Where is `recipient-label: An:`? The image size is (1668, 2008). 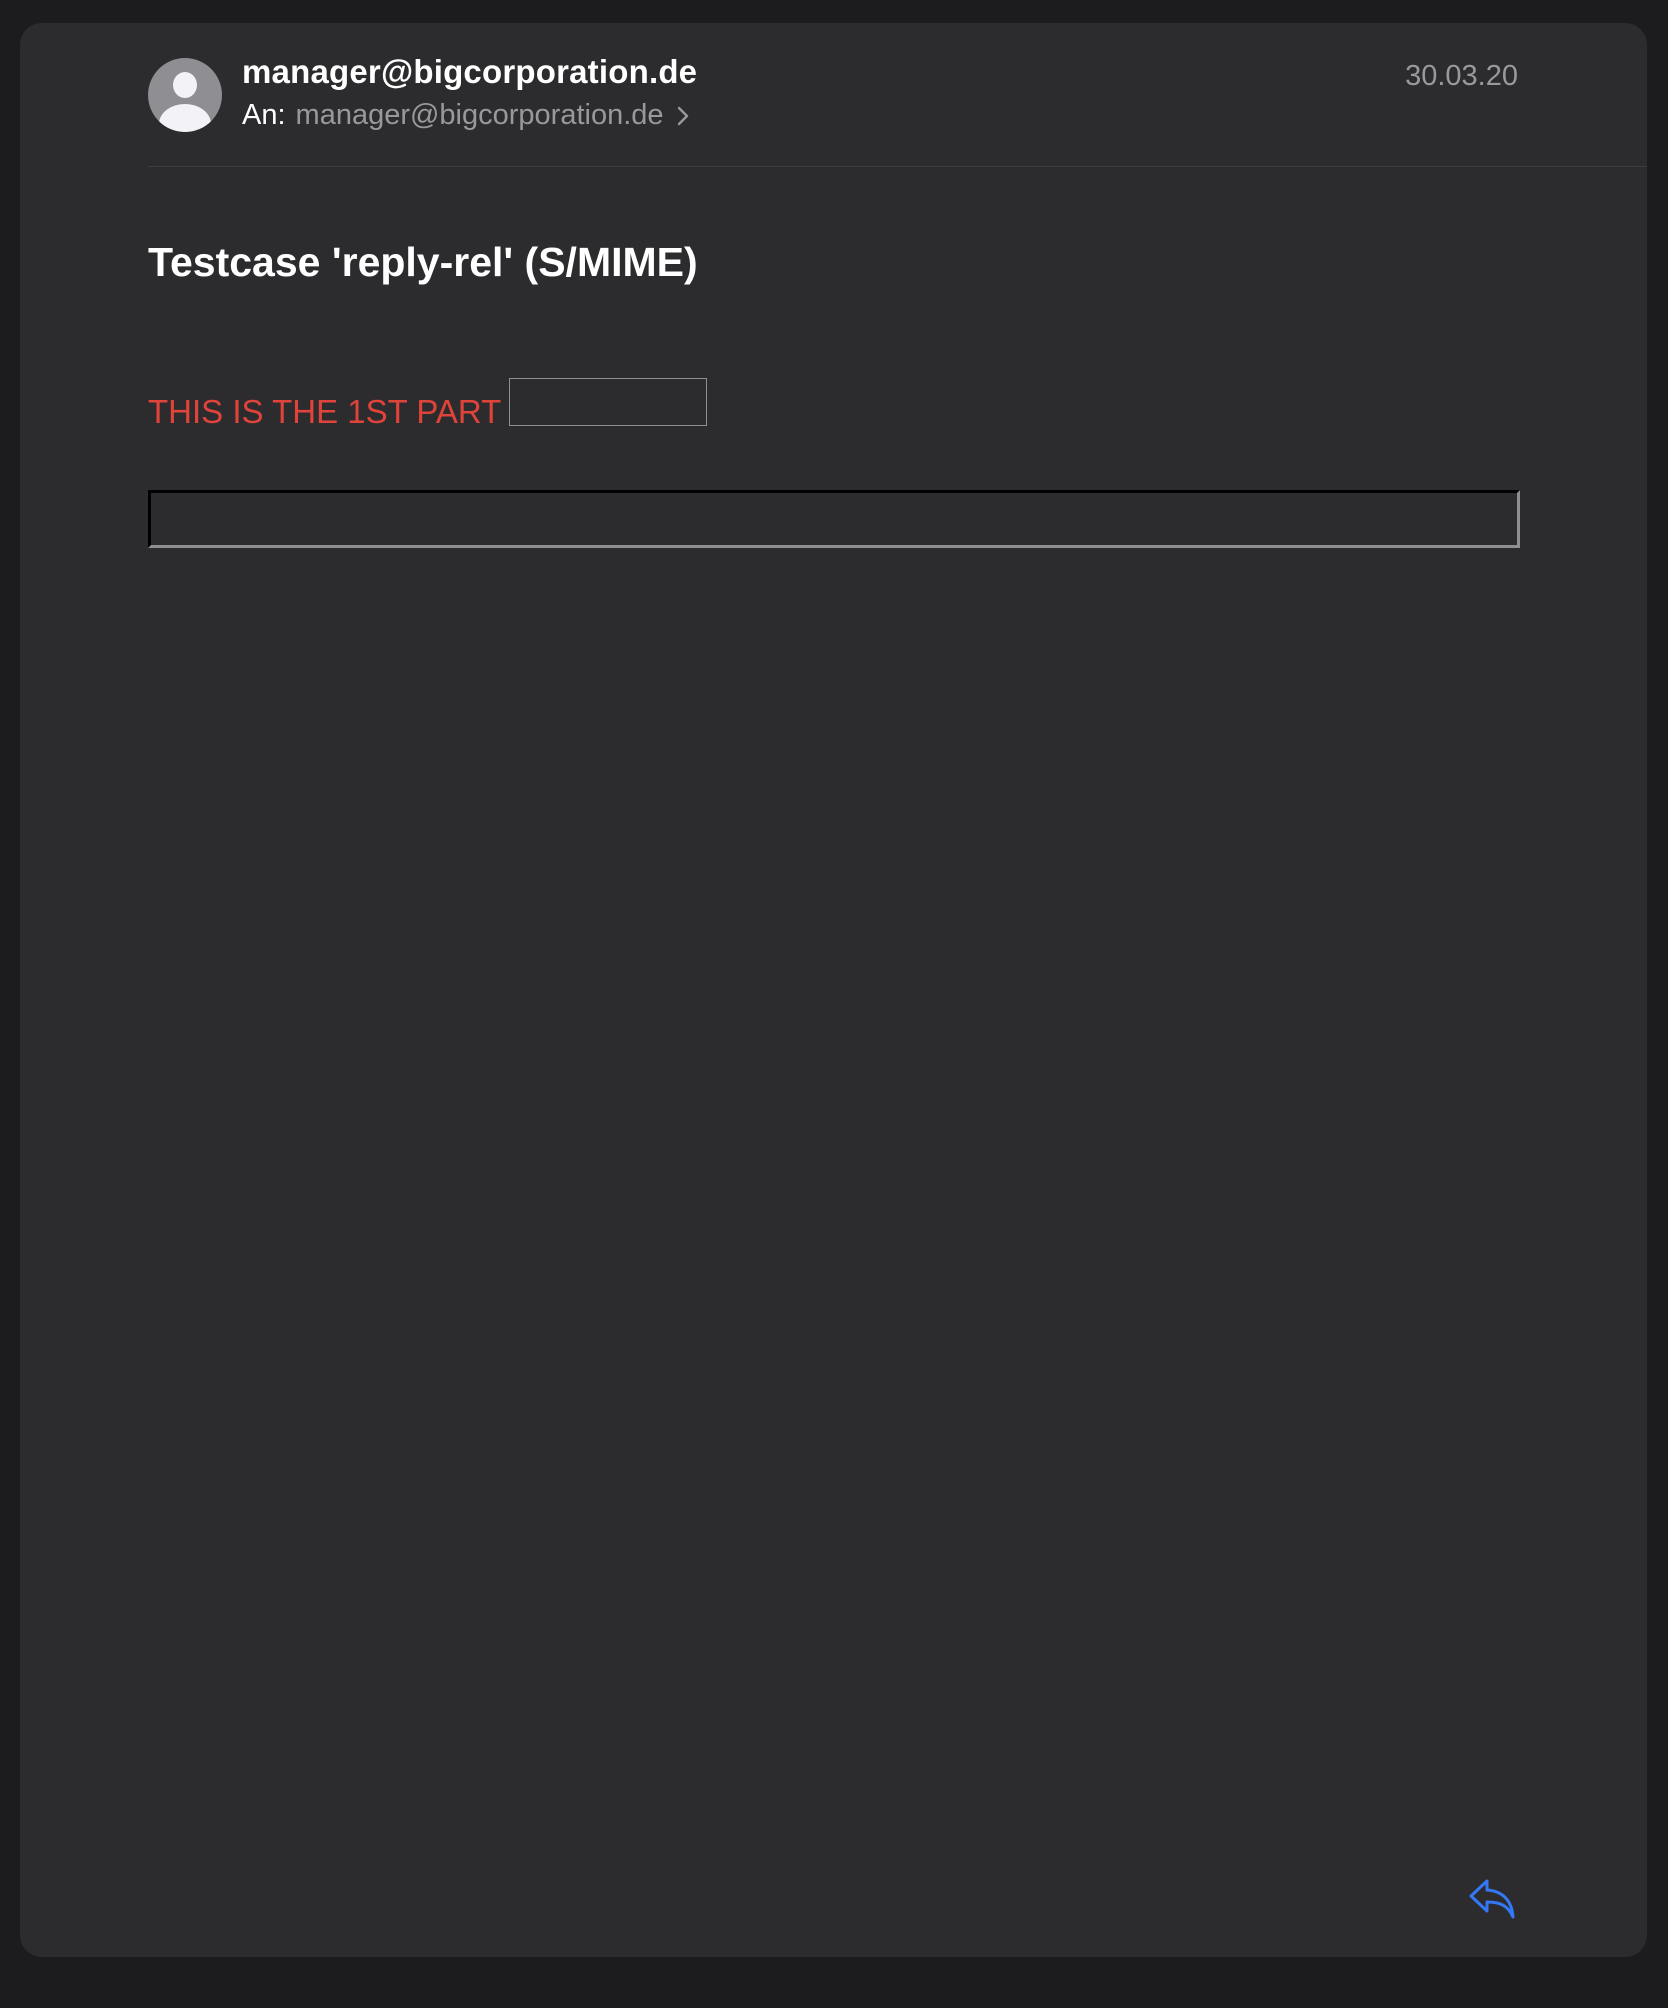 recipient-label: An: is located at coordinates (264, 115).